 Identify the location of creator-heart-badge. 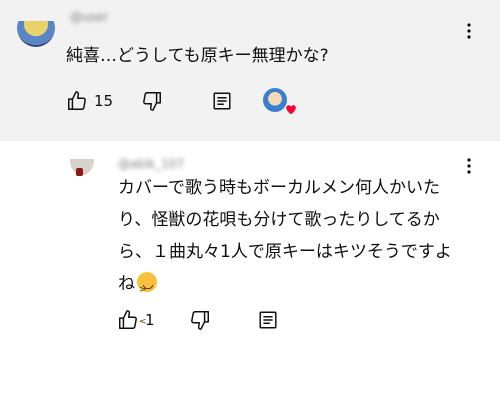
(280, 102).